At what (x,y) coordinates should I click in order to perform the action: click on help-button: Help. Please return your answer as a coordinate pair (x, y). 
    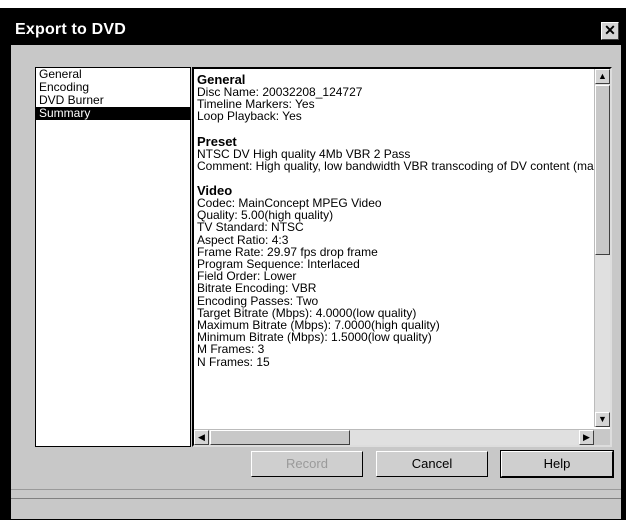
    Looking at the image, I should click on (557, 464).